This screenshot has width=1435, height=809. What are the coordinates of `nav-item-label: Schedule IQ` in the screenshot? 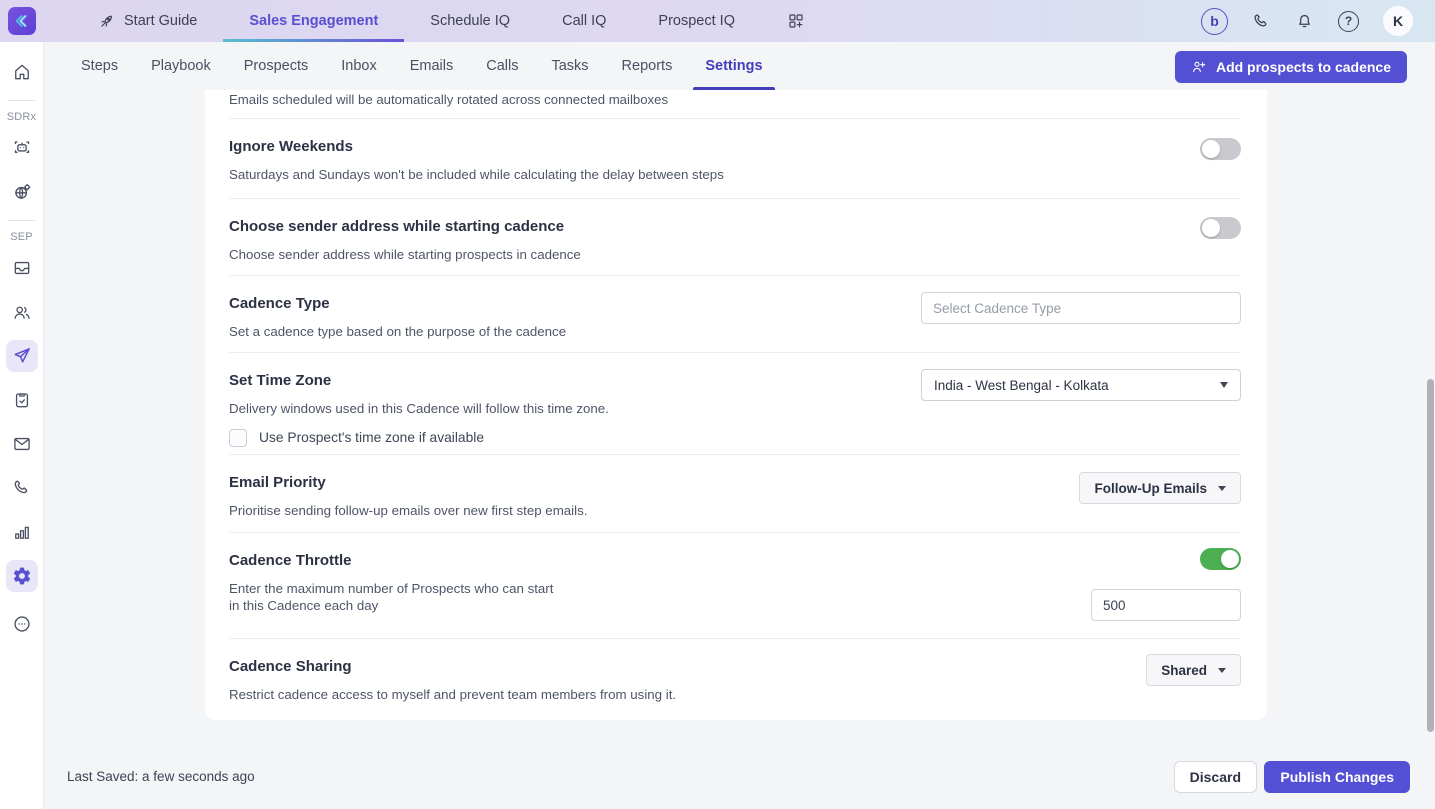 It's located at (470, 21).